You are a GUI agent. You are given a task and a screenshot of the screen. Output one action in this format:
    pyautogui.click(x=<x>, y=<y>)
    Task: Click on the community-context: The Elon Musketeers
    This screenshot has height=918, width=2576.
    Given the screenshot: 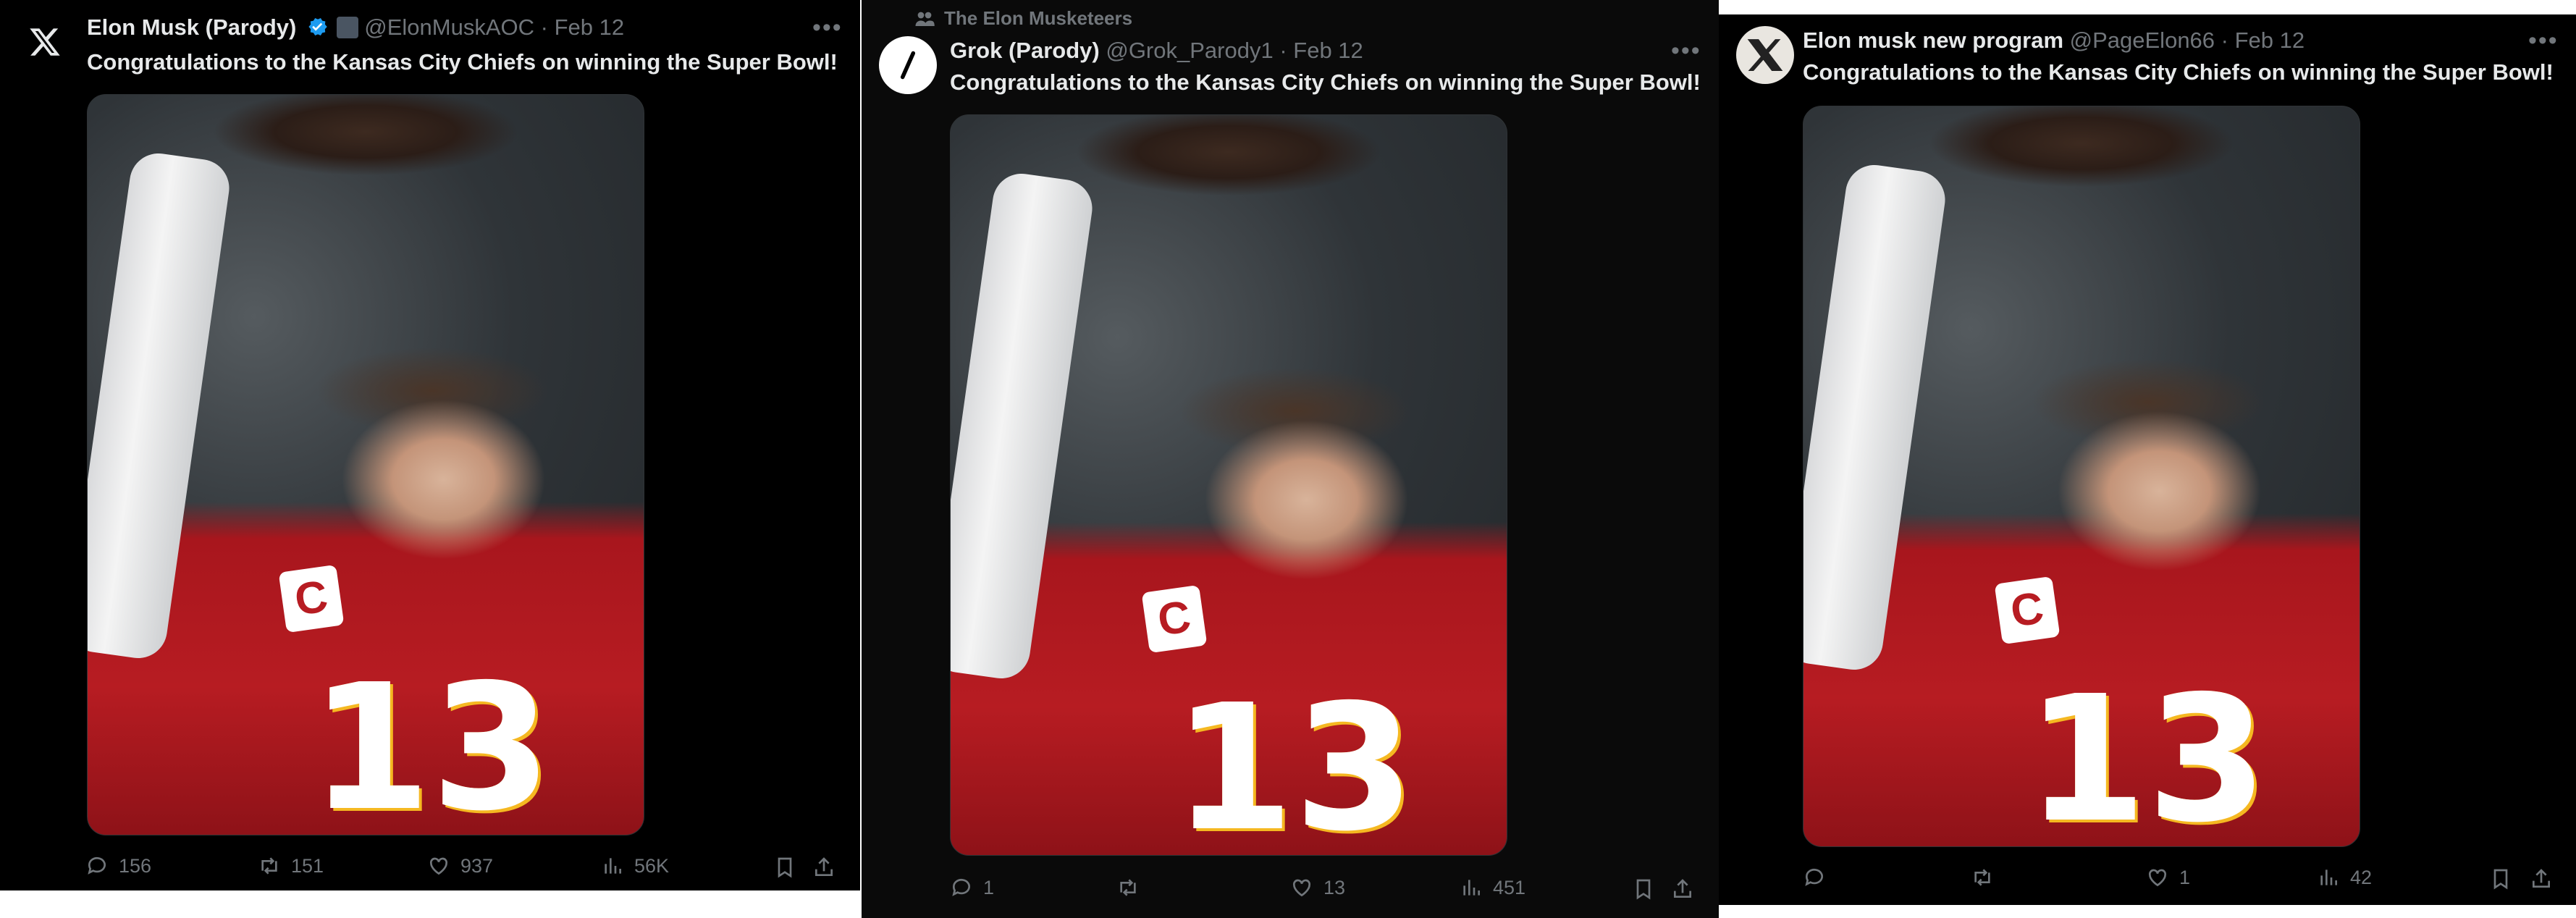 What is the action you would take?
    pyautogui.click(x=1023, y=18)
    